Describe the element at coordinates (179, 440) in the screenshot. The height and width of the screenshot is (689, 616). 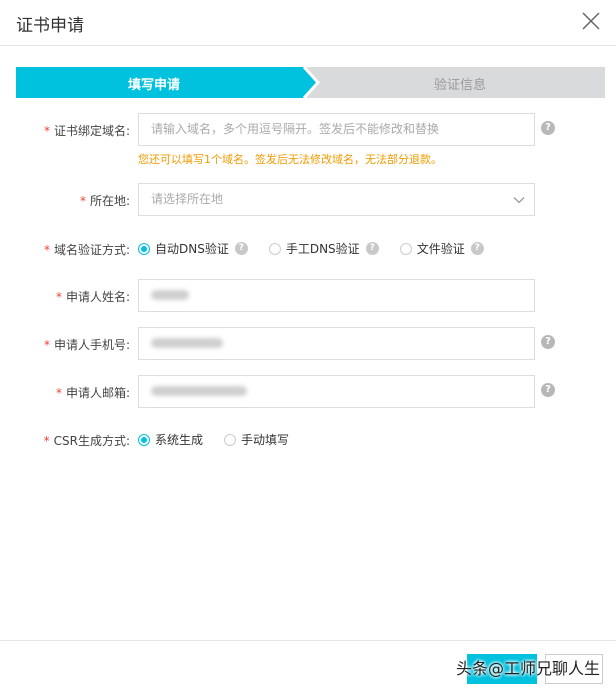
I see `radio-csr-system-label: 系统生成` at that location.